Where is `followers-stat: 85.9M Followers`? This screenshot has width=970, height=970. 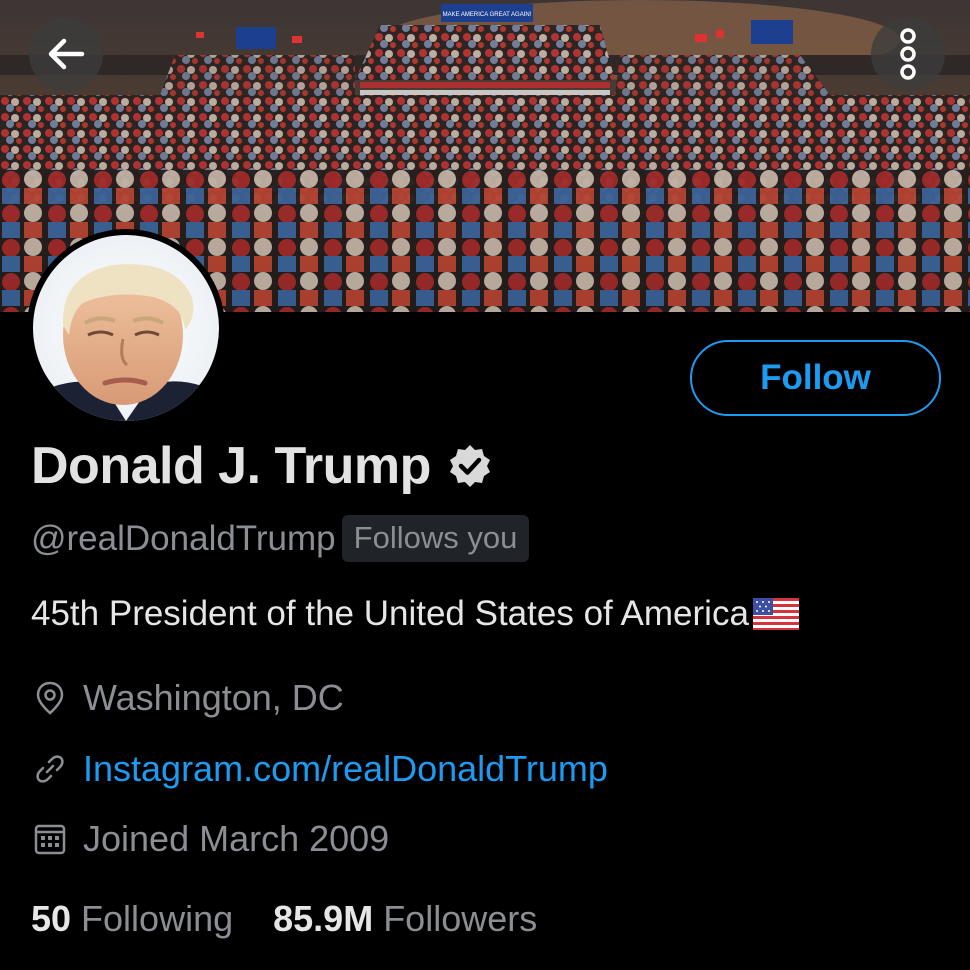
followers-stat: 85.9M Followers is located at coordinates (405, 919).